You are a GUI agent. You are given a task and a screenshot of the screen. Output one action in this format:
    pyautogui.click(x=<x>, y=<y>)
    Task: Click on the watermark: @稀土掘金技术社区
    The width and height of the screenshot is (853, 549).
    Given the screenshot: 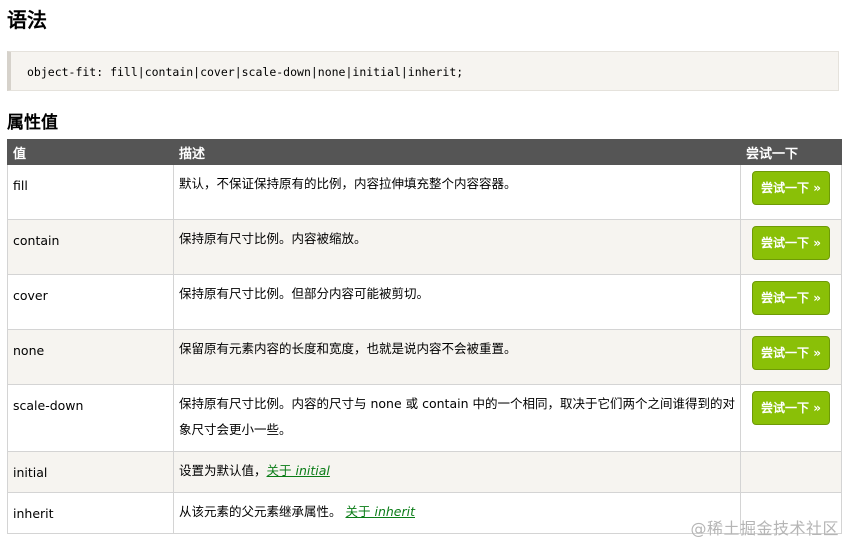 What is the action you would take?
    pyautogui.click(x=764, y=528)
    